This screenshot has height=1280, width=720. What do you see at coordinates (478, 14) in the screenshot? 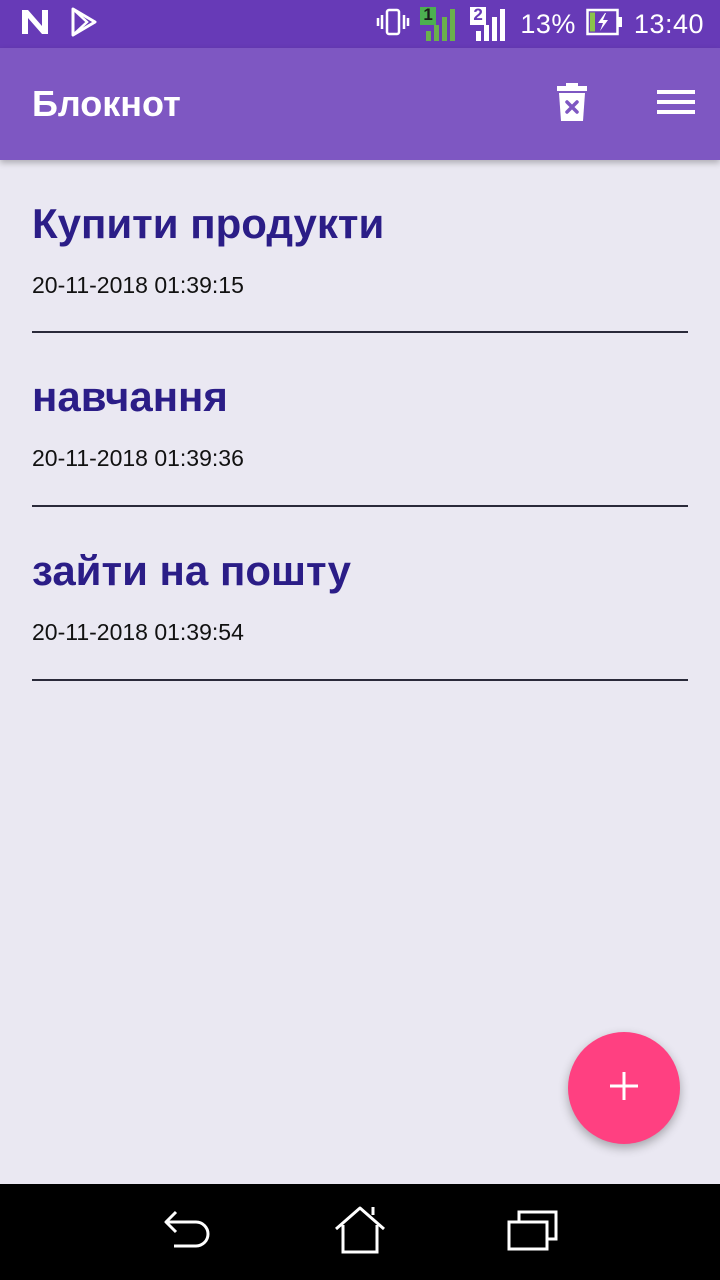
I see `sim2-label: 2` at bounding box center [478, 14].